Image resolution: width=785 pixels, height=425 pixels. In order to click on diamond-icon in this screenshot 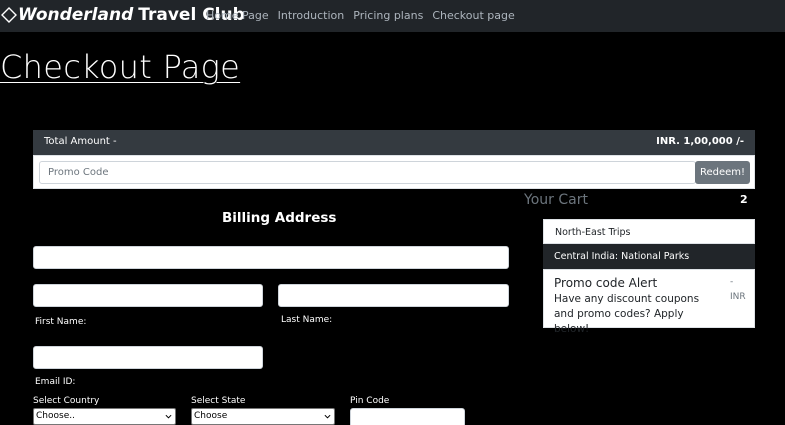, I will do `click(9, 15)`.